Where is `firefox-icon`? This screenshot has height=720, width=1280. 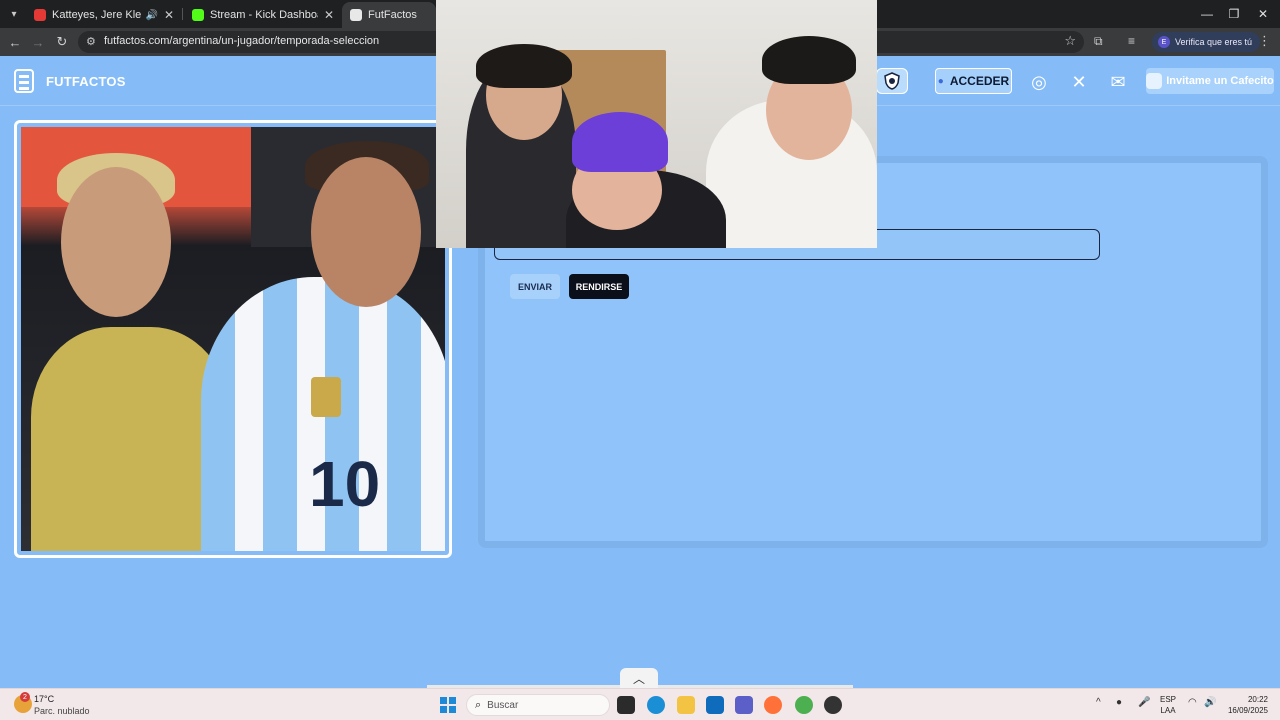
firefox-icon is located at coordinates (773, 705).